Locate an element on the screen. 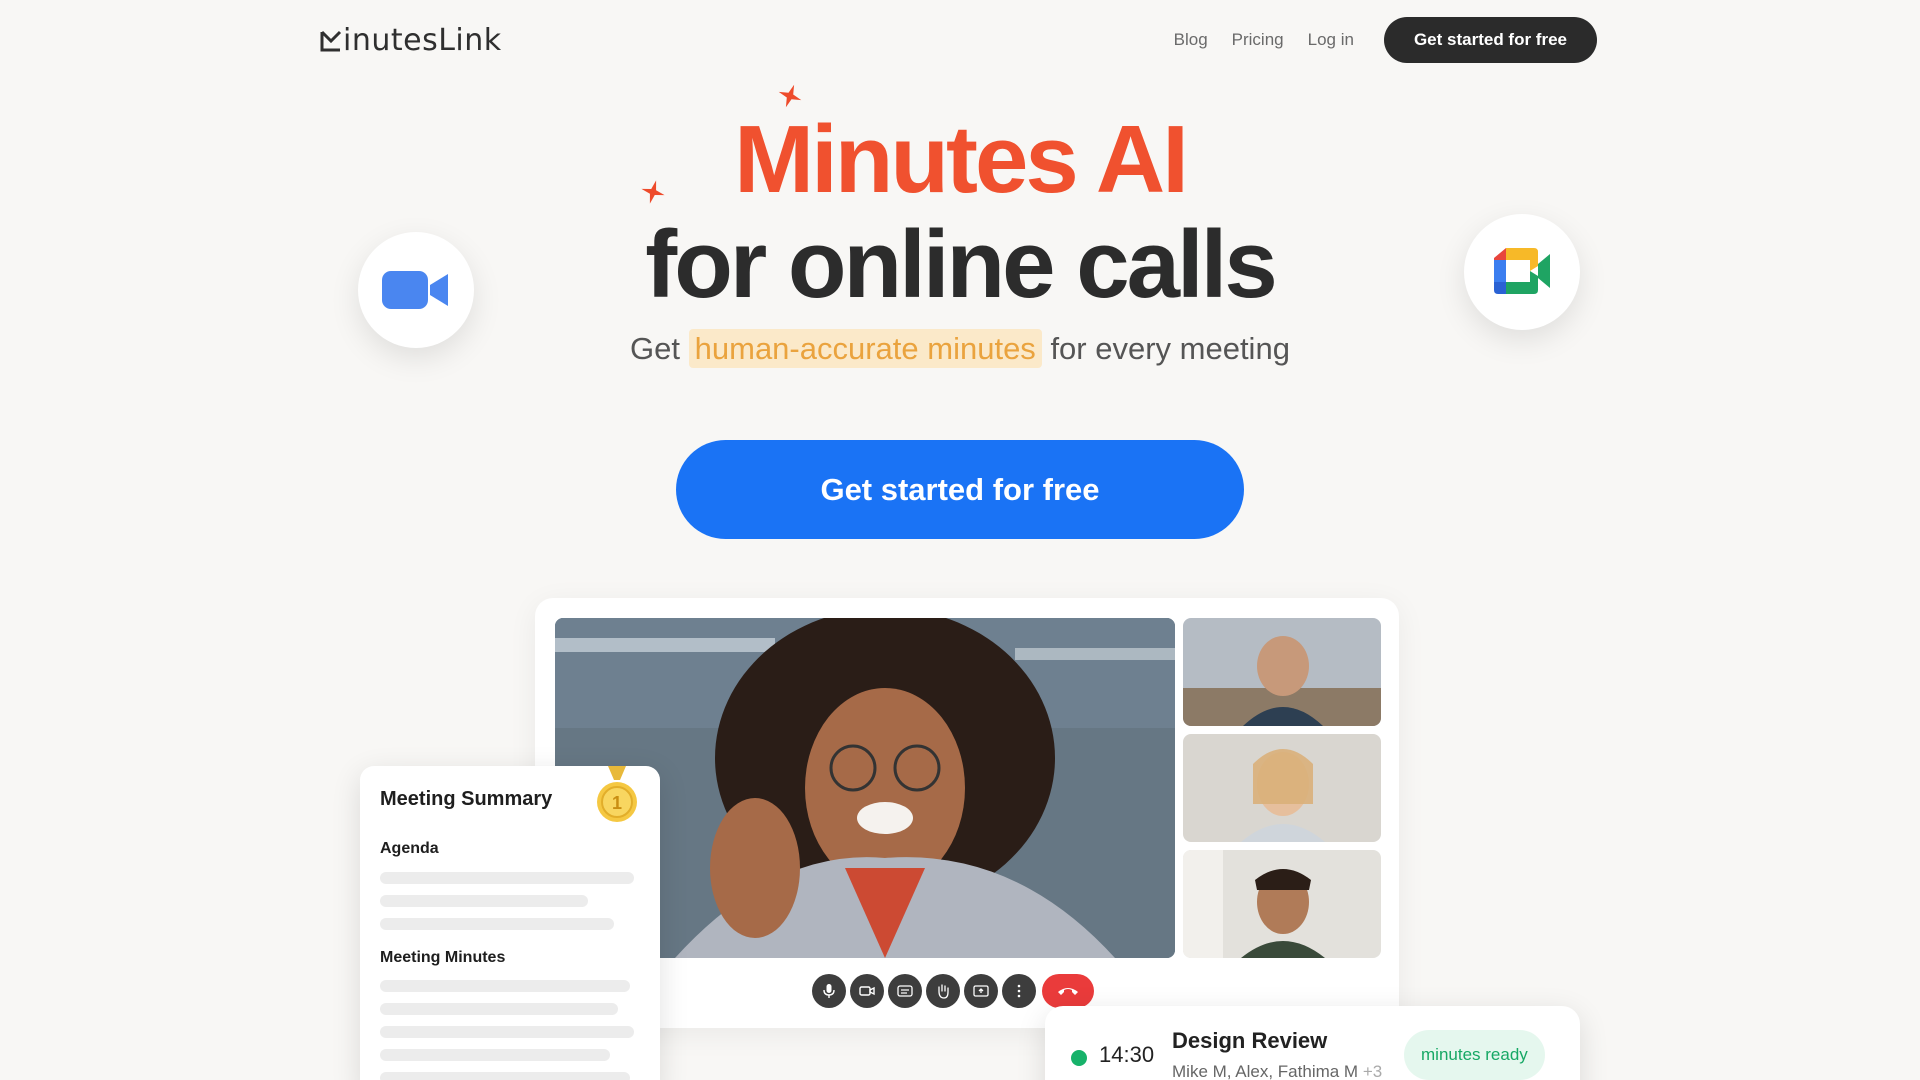 The image size is (1920, 1080). captions-icon is located at coordinates (905, 991).